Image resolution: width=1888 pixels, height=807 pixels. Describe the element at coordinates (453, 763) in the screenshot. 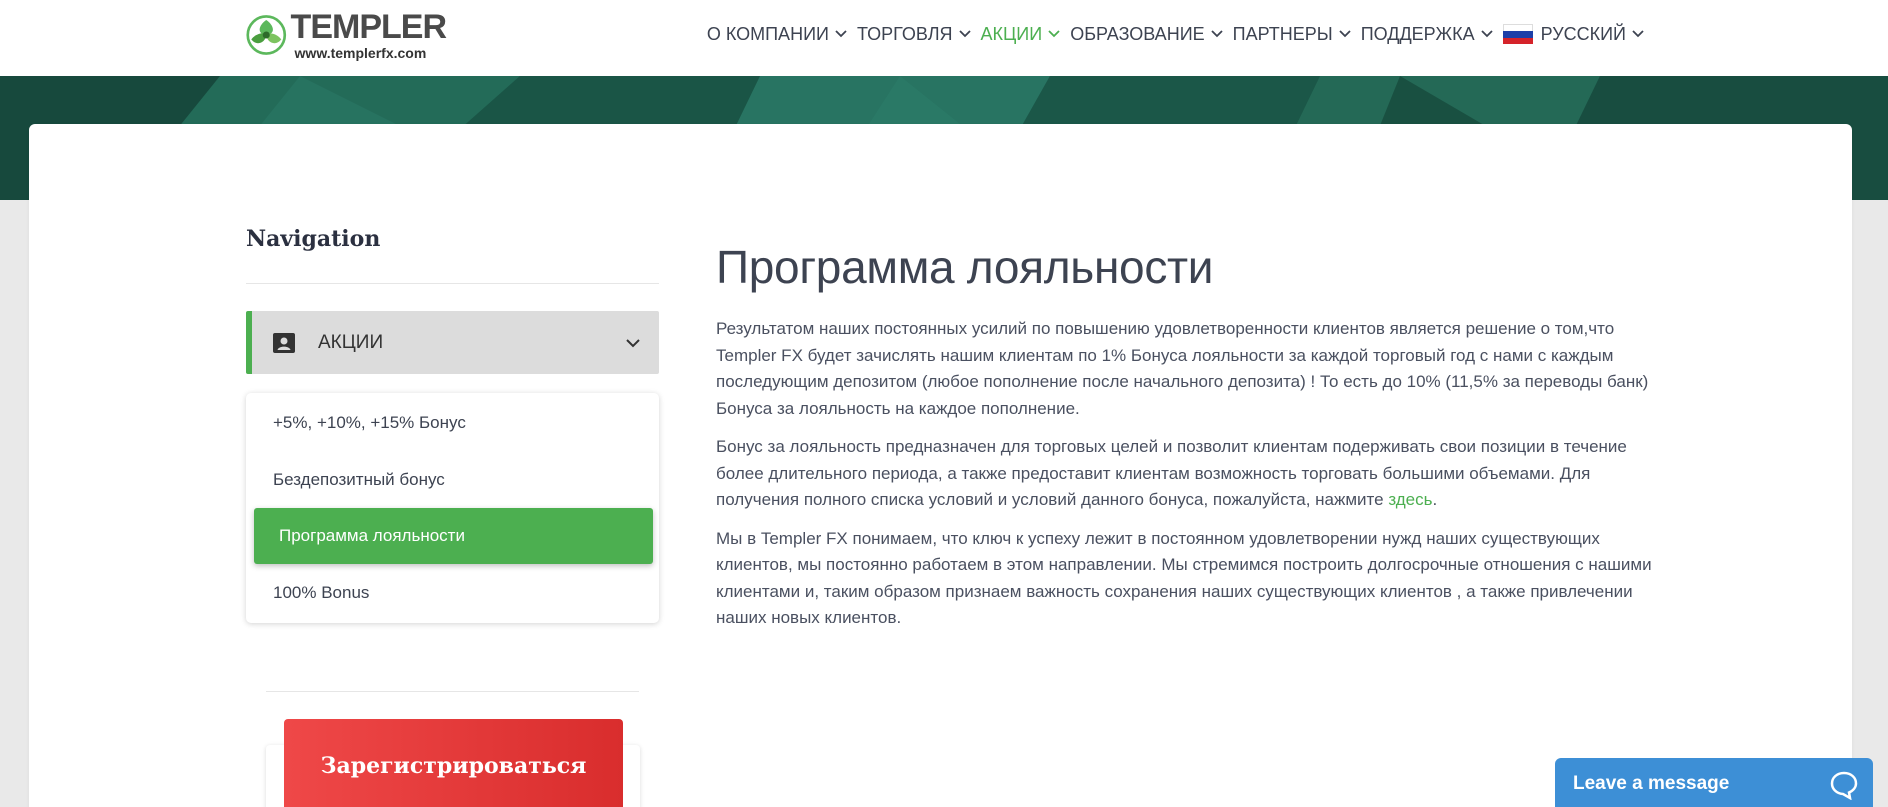

I see `register-button: Зарегистрироваться` at that location.